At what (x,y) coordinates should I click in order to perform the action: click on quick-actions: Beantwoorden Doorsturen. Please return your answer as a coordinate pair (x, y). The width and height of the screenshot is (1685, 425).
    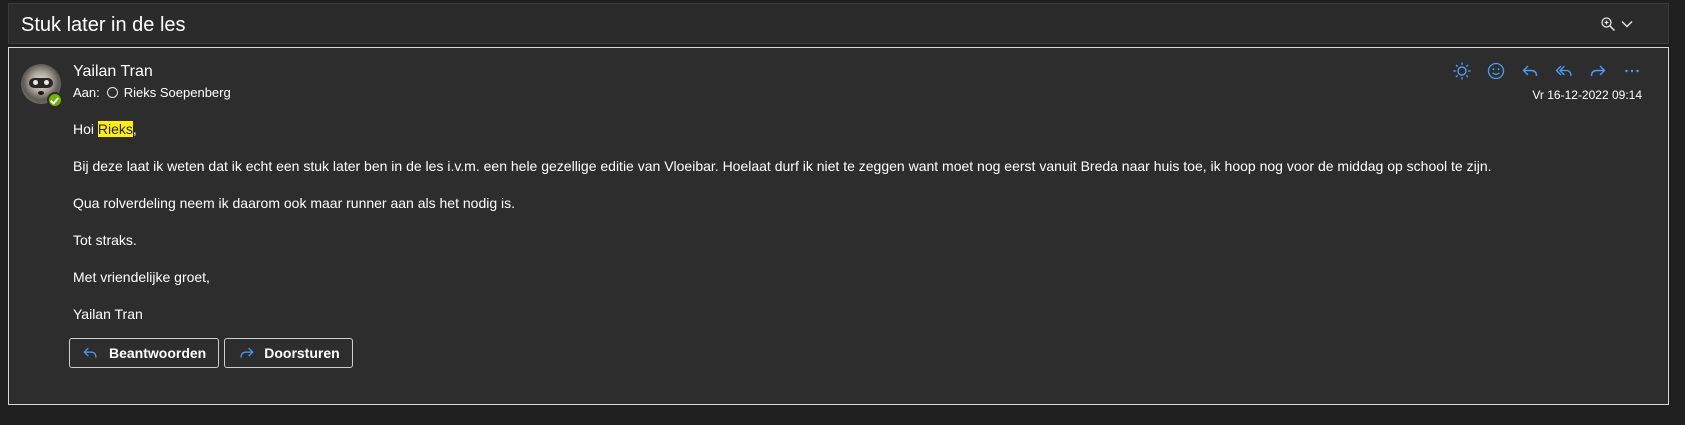
    Looking at the image, I should click on (211, 353).